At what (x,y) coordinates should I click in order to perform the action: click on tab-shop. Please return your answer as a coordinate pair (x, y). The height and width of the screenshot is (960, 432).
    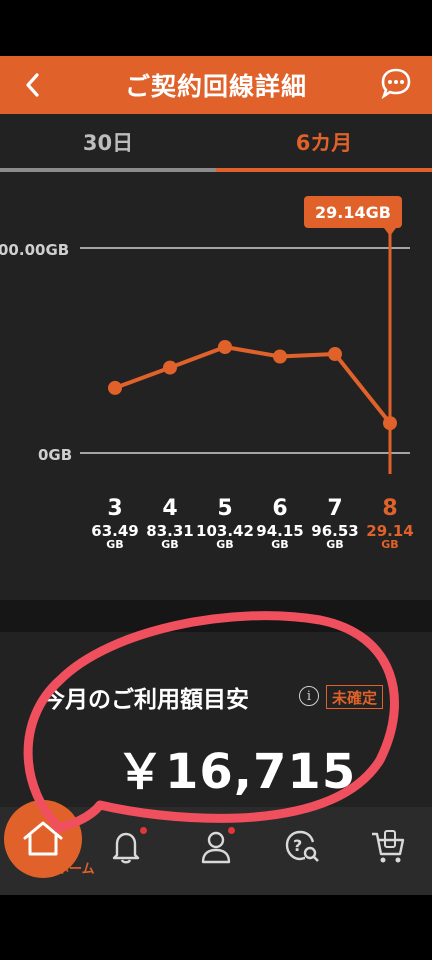
    Looking at the image, I should click on (388, 847).